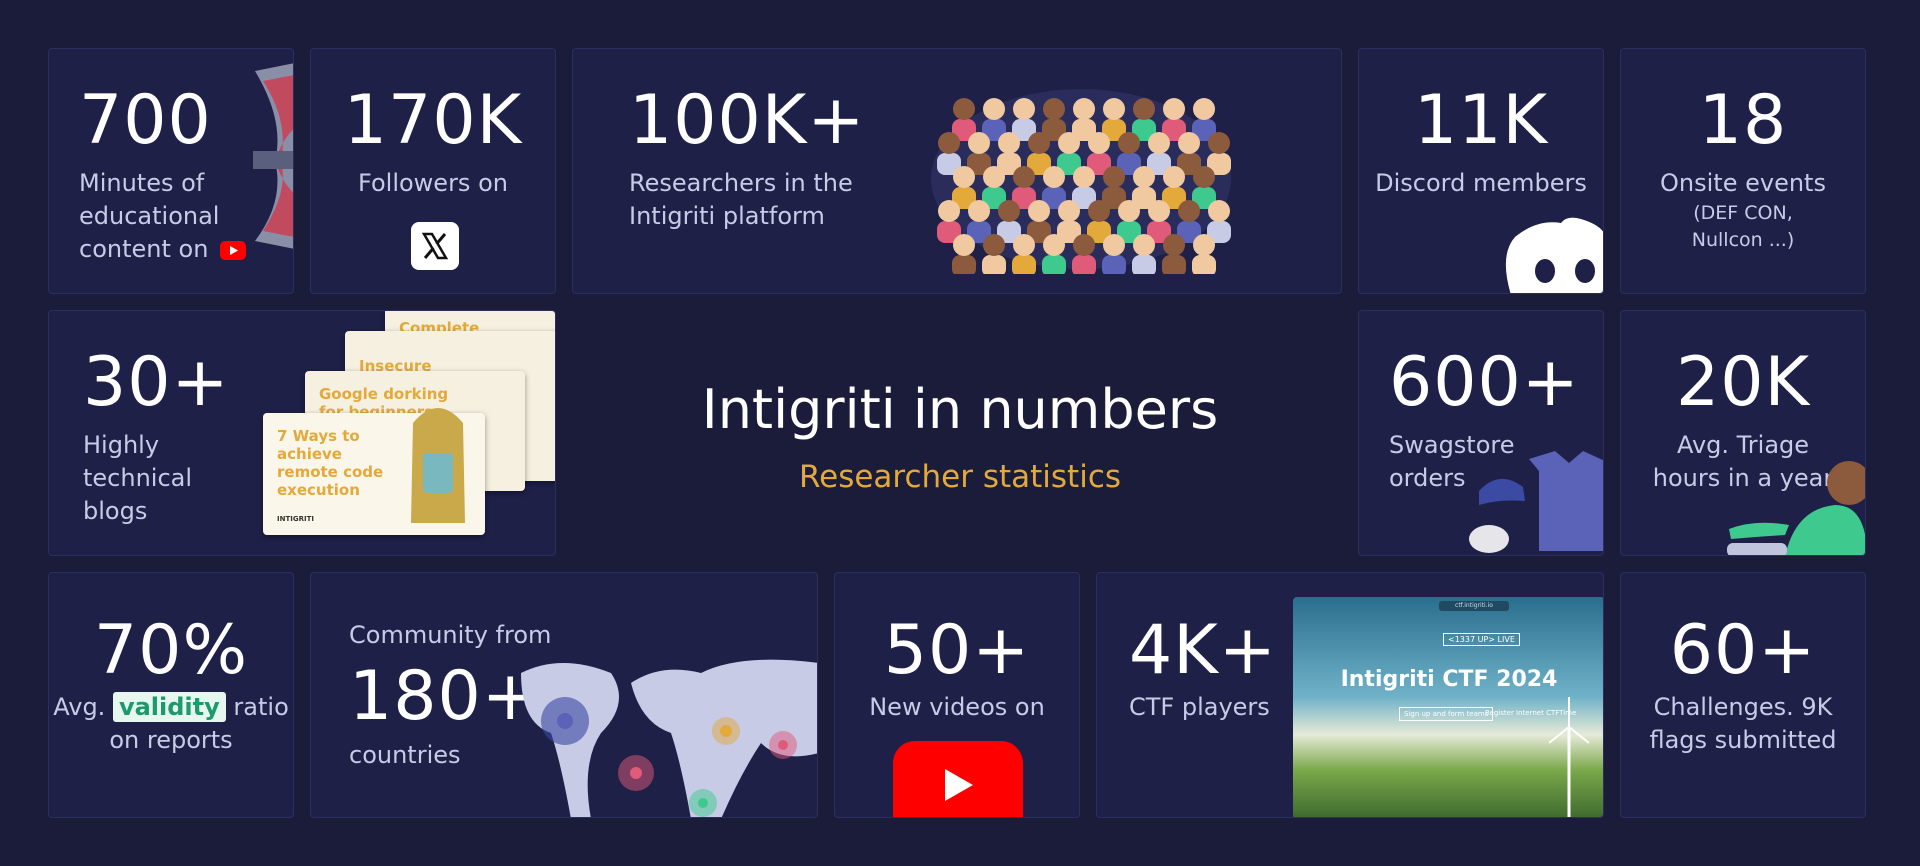  I want to click on stat-label: Discord members, so click(1481, 183).